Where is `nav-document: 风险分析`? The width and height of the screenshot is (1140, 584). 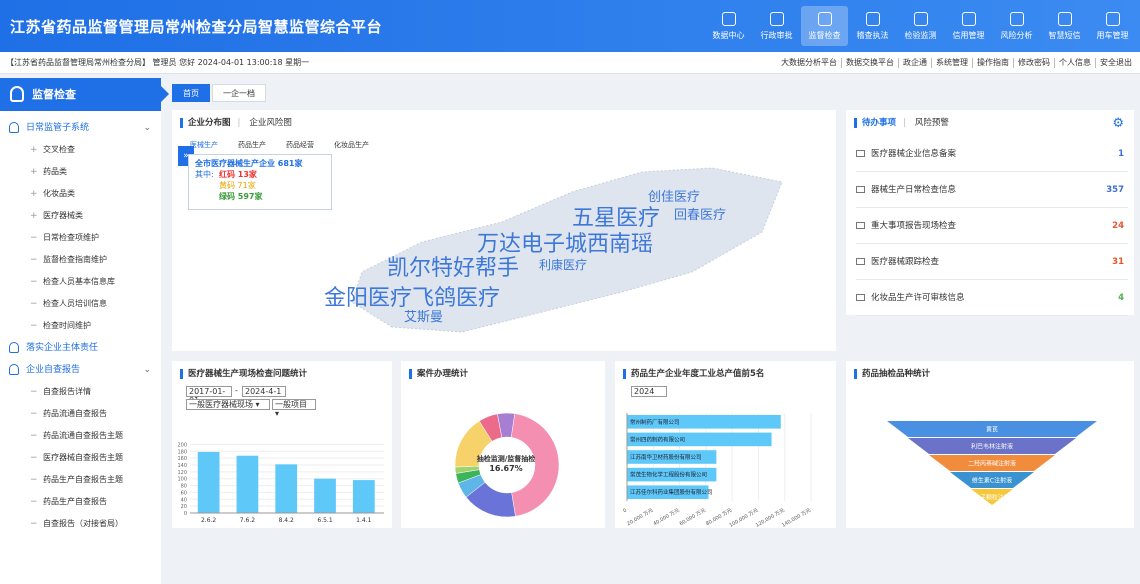 nav-document: 风险分析 is located at coordinates (1016, 26).